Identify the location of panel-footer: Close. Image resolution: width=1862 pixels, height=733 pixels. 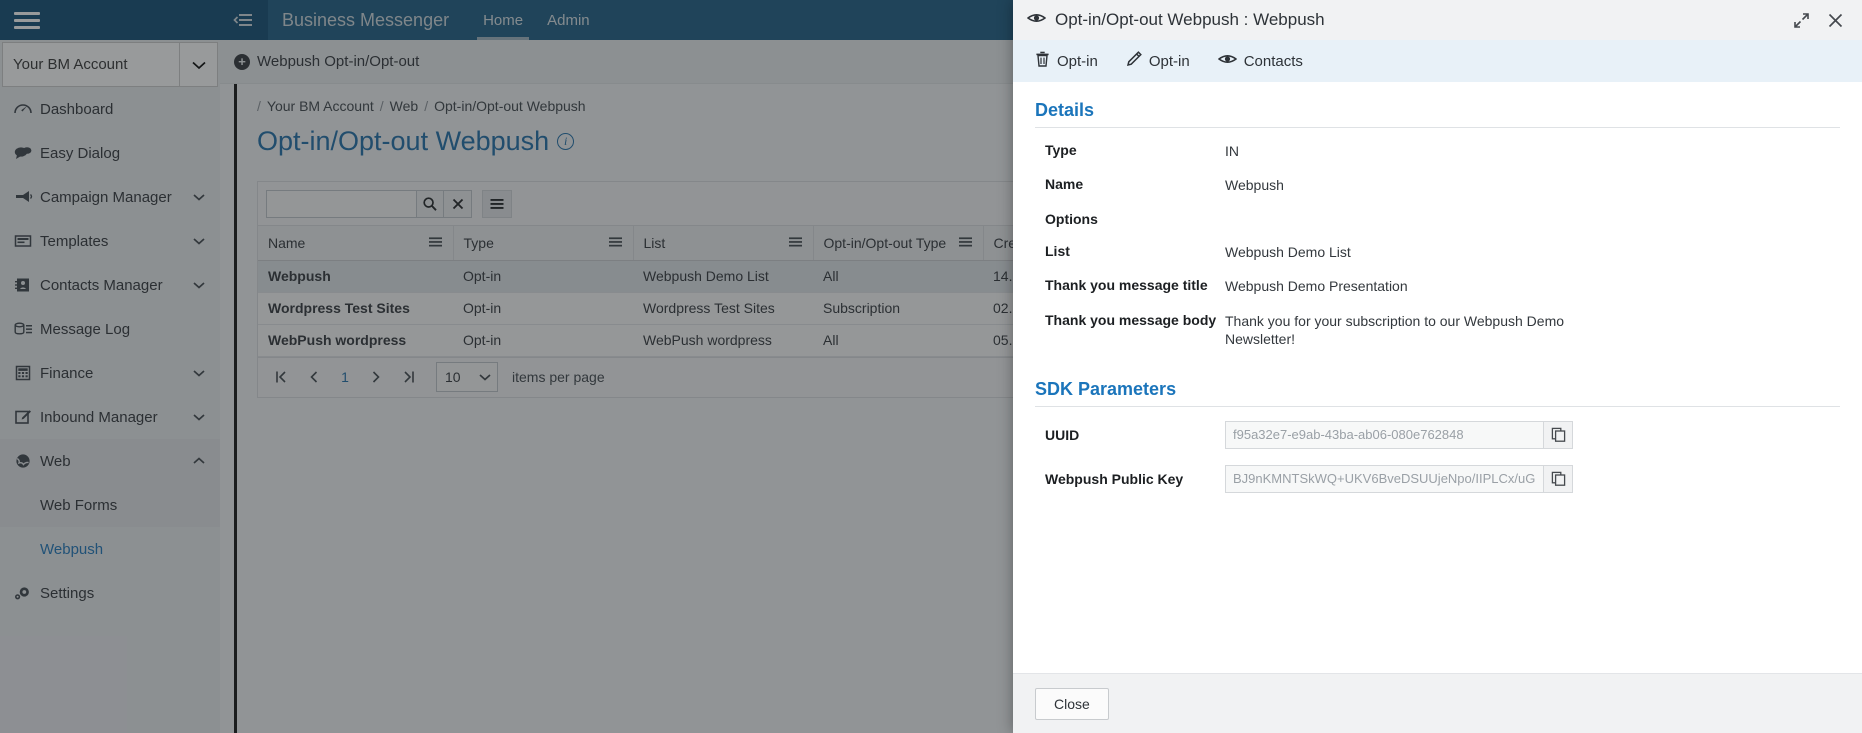
(1437, 703).